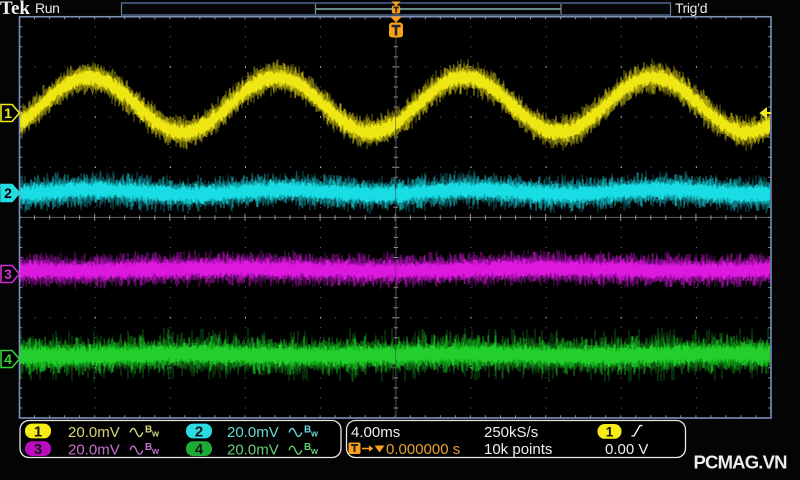 The height and width of the screenshot is (480, 800). I want to click on svg-text: Trig’d, so click(691, 8).